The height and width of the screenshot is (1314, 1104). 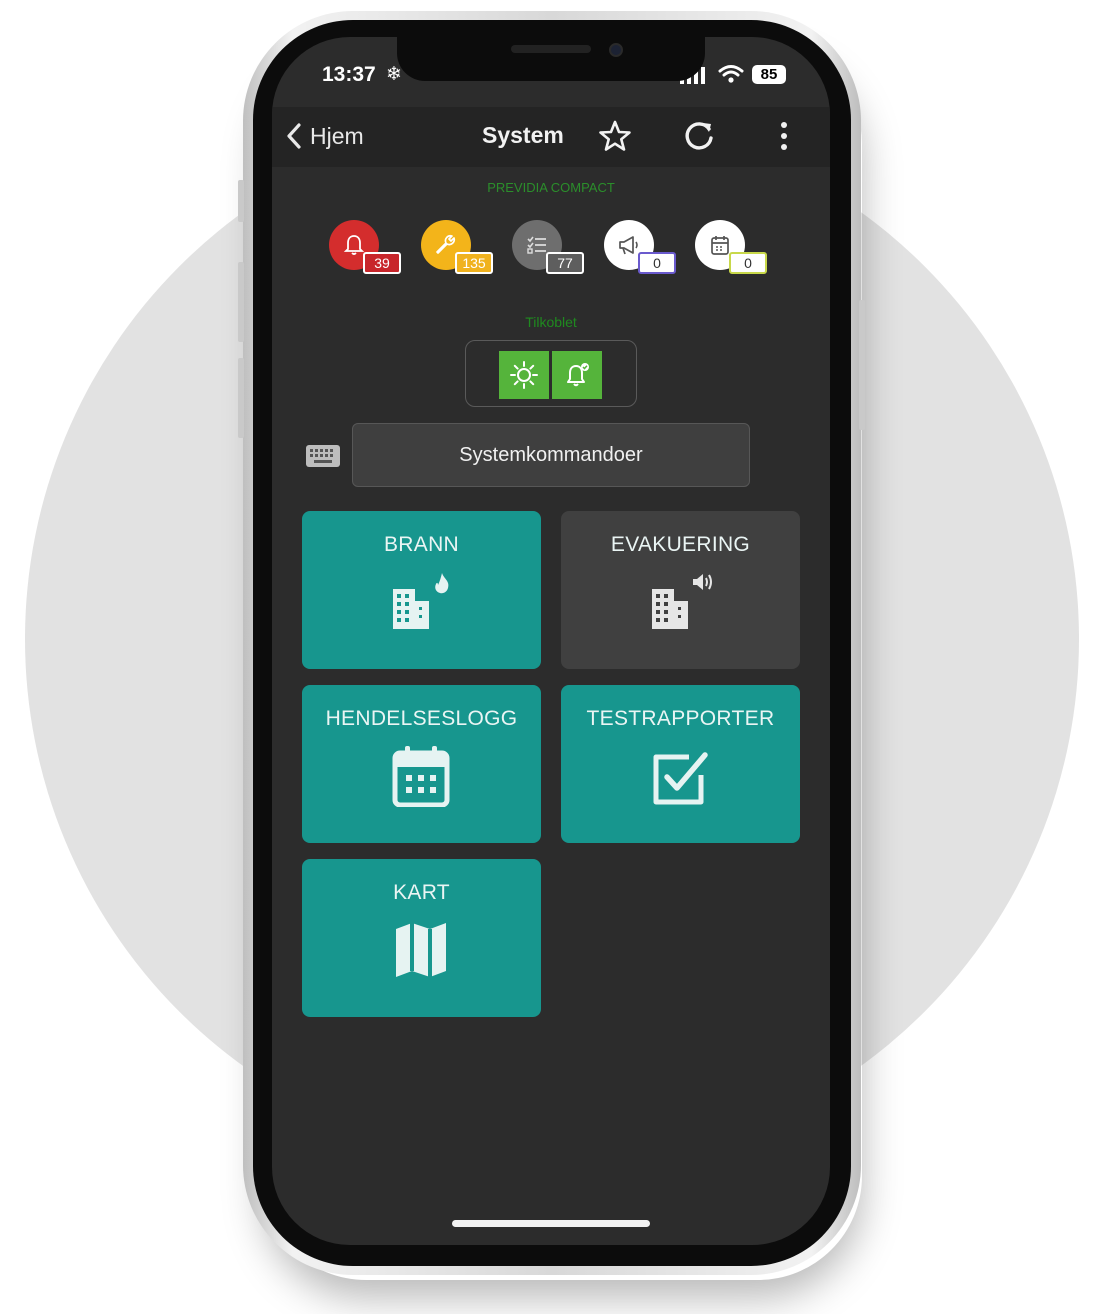 I want to click on navigation-bar: Hjem System, so click(x=551, y=137).